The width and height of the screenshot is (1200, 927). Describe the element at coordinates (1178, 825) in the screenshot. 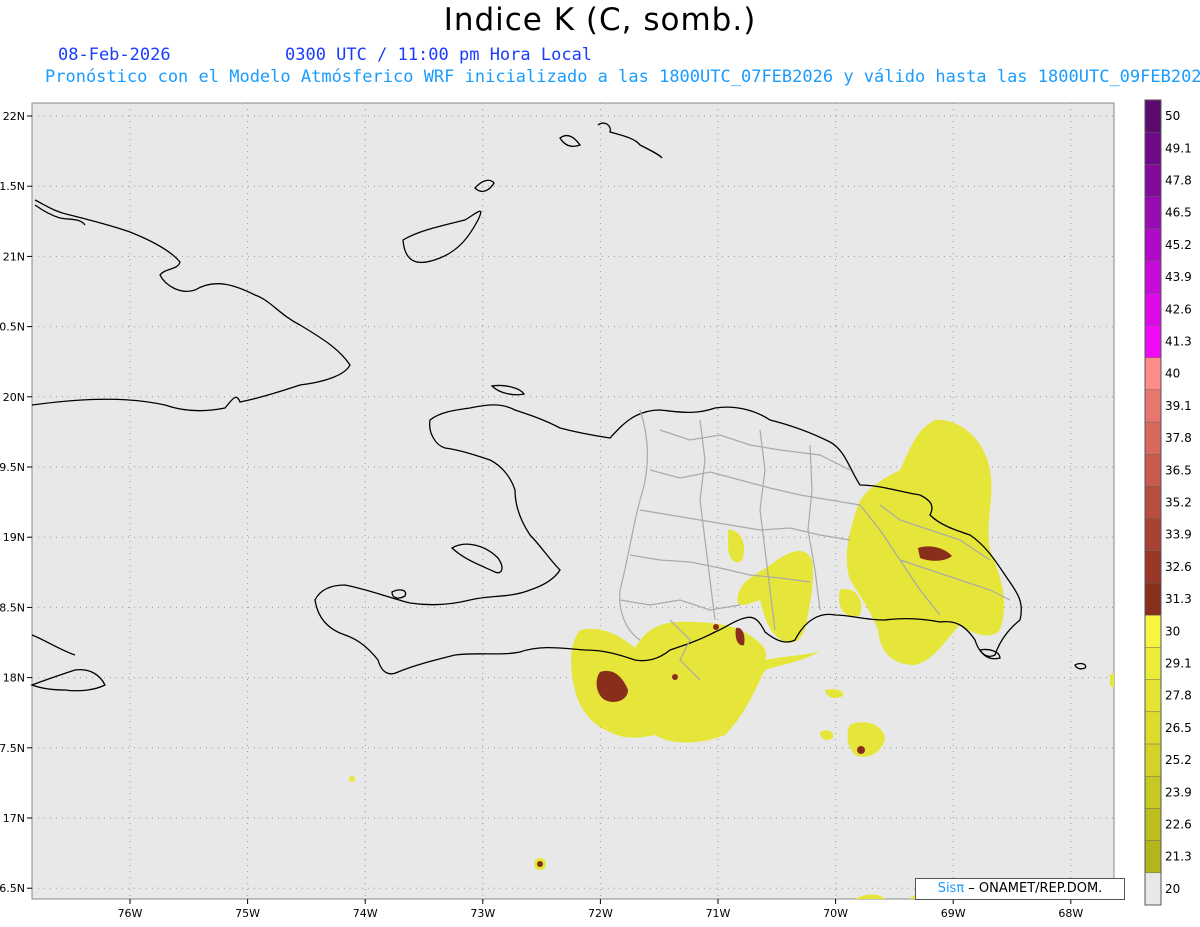

I see `color-bar-label: 22.6` at that location.